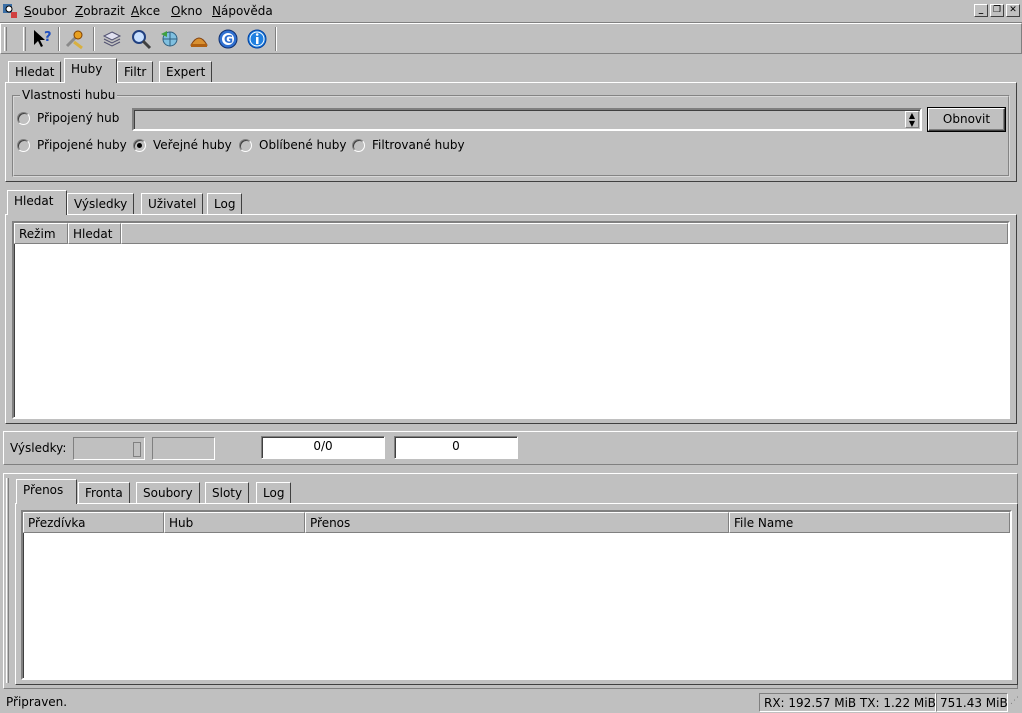 The width and height of the screenshot is (1022, 713). Describe the element at coordinates (168, 493) in the screenshot. I see `tab-files: Soubory` at that location.